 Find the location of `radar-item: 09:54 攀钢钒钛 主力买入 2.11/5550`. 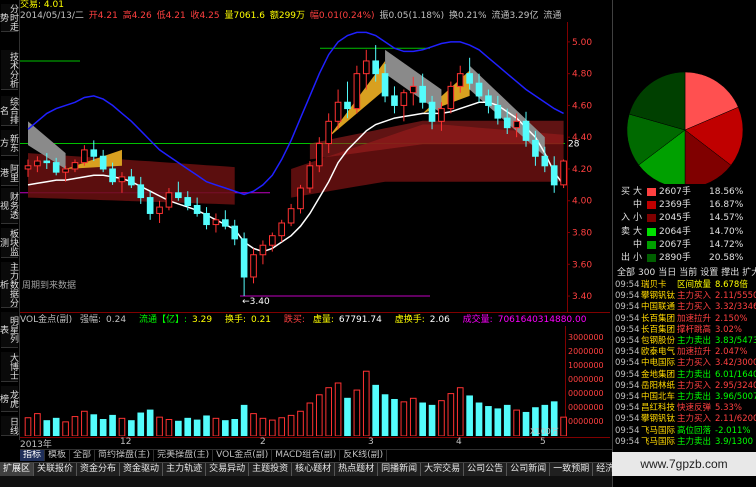

radar-item: 09:54 攀钢钒钛 主力买入 2.11/5550 is located at coordinates (685, 296).